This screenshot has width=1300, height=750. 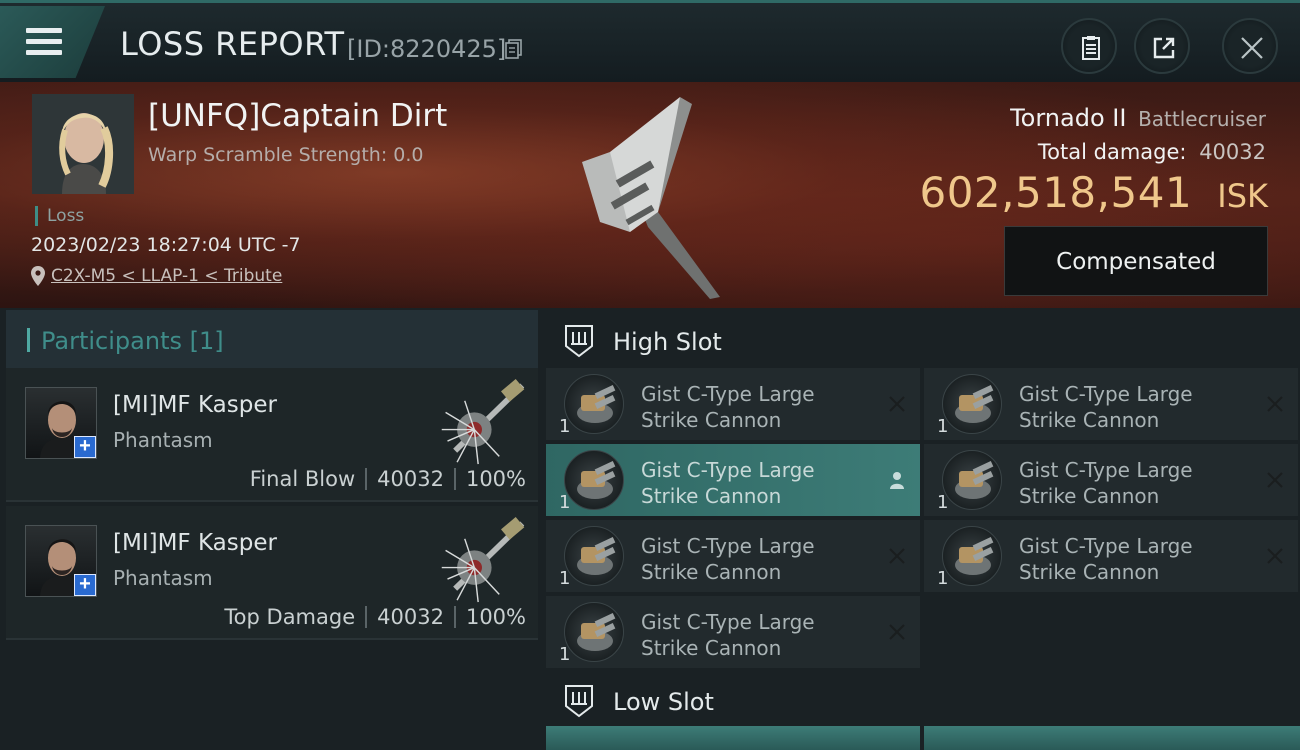 I want to click on participant-role: Top Damage, so click(x=290, y=617).